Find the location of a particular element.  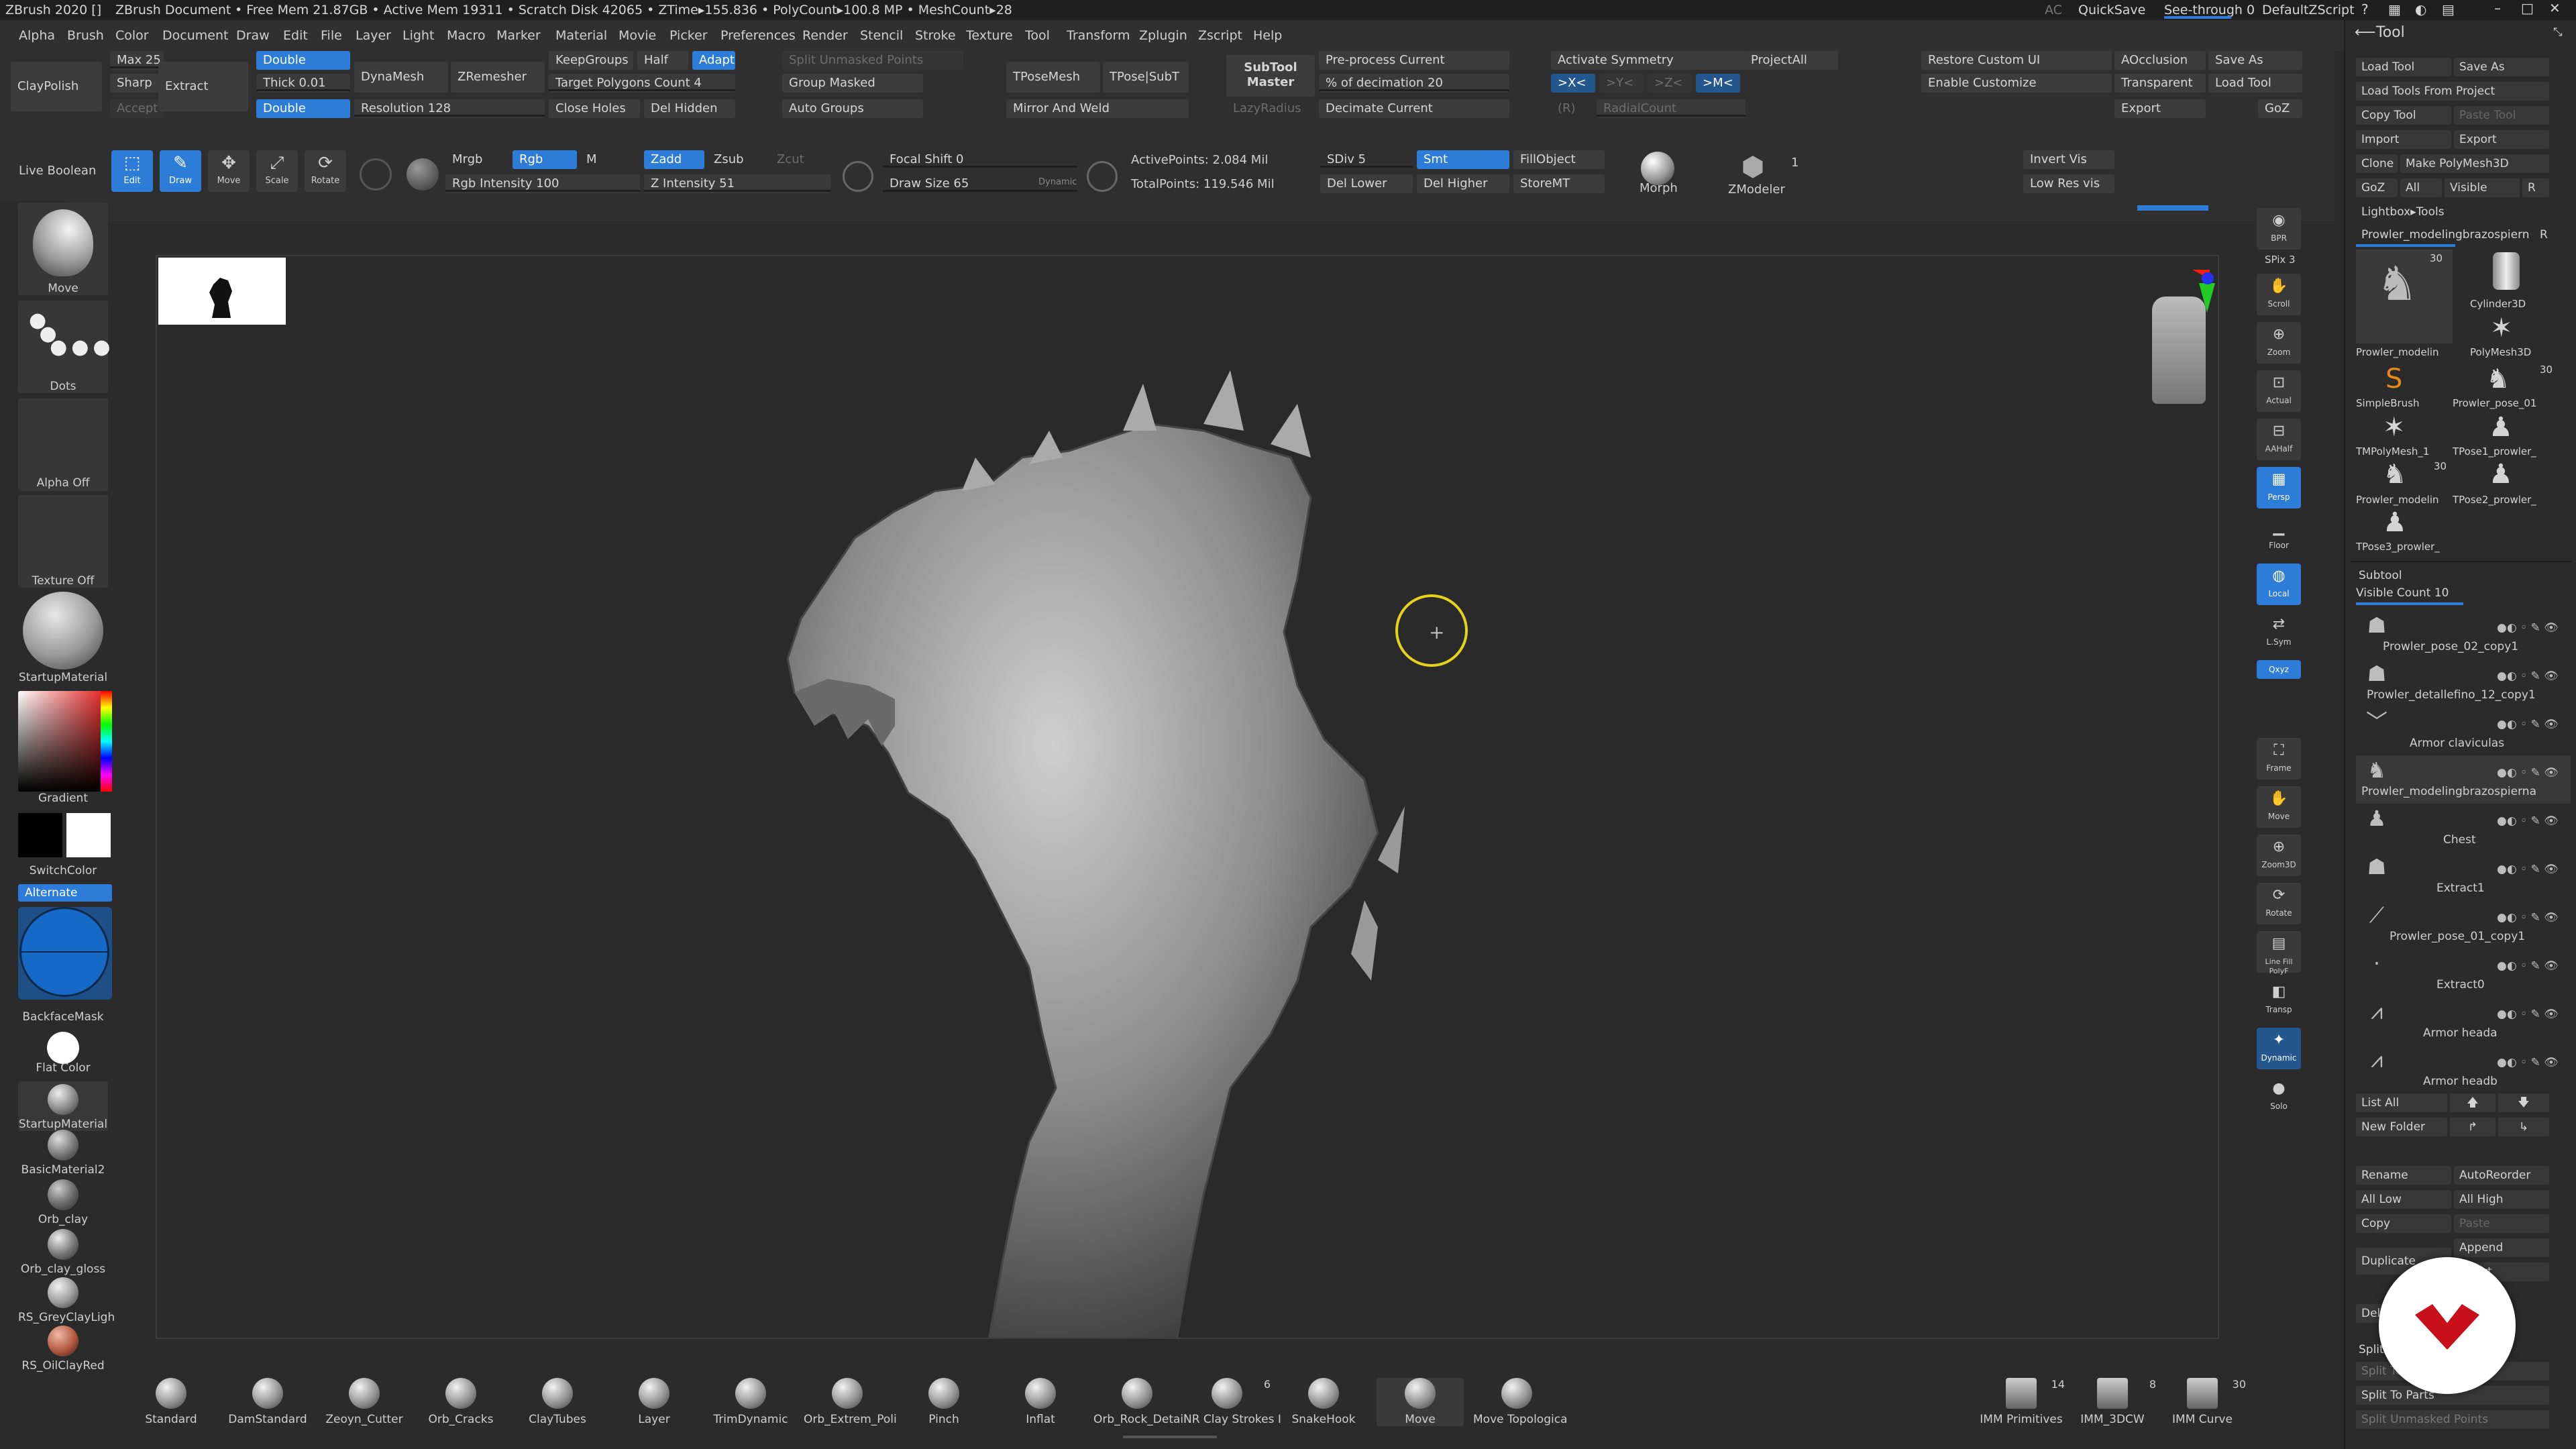

menu-stroke: Stroke is located at coordinates (935, 35).